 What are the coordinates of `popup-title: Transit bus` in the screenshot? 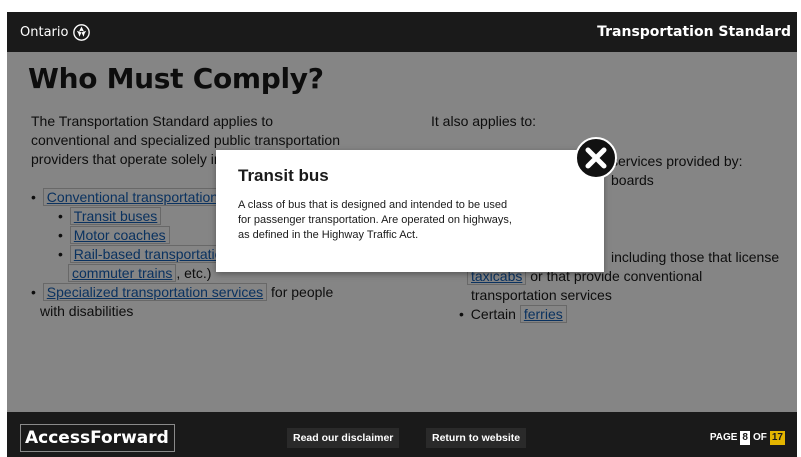 It's located at (283, 175).